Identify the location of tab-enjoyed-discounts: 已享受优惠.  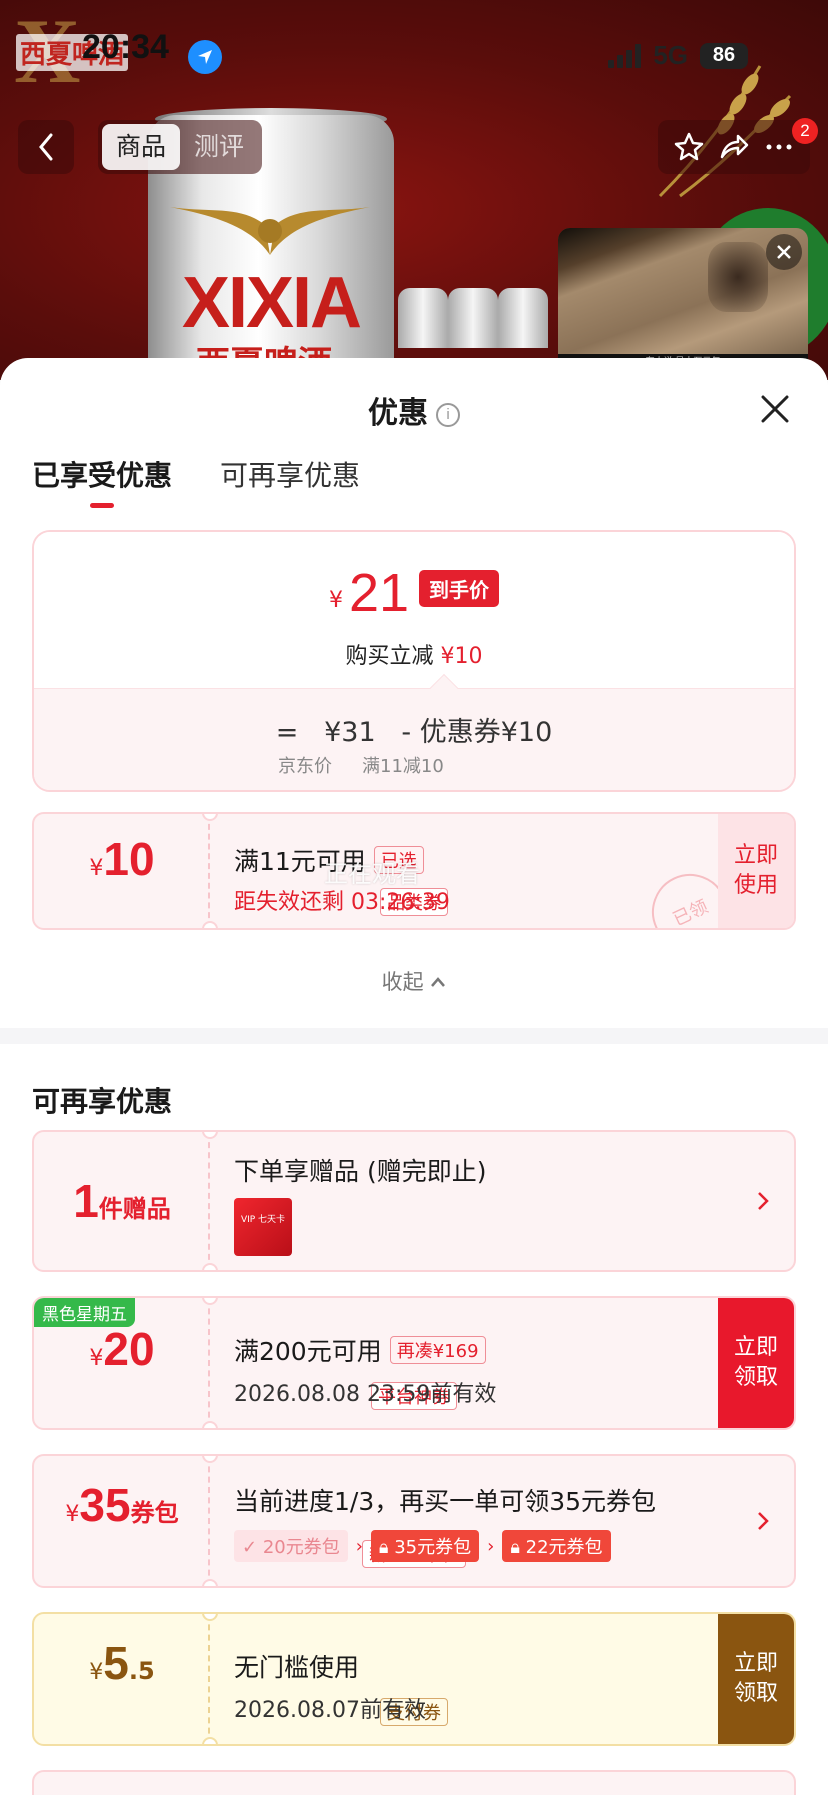
(102, 481).